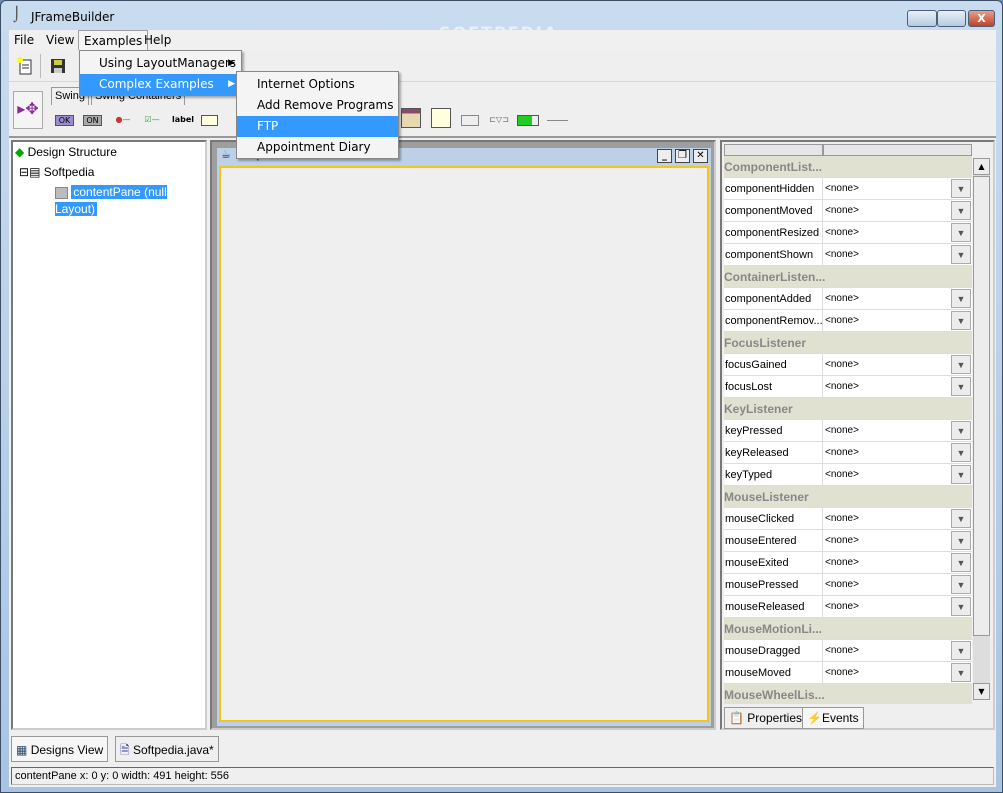  Describe the element at coordinates (981, 166) in the screenshot. I see `scroll-up-icon: ▲` at that location.